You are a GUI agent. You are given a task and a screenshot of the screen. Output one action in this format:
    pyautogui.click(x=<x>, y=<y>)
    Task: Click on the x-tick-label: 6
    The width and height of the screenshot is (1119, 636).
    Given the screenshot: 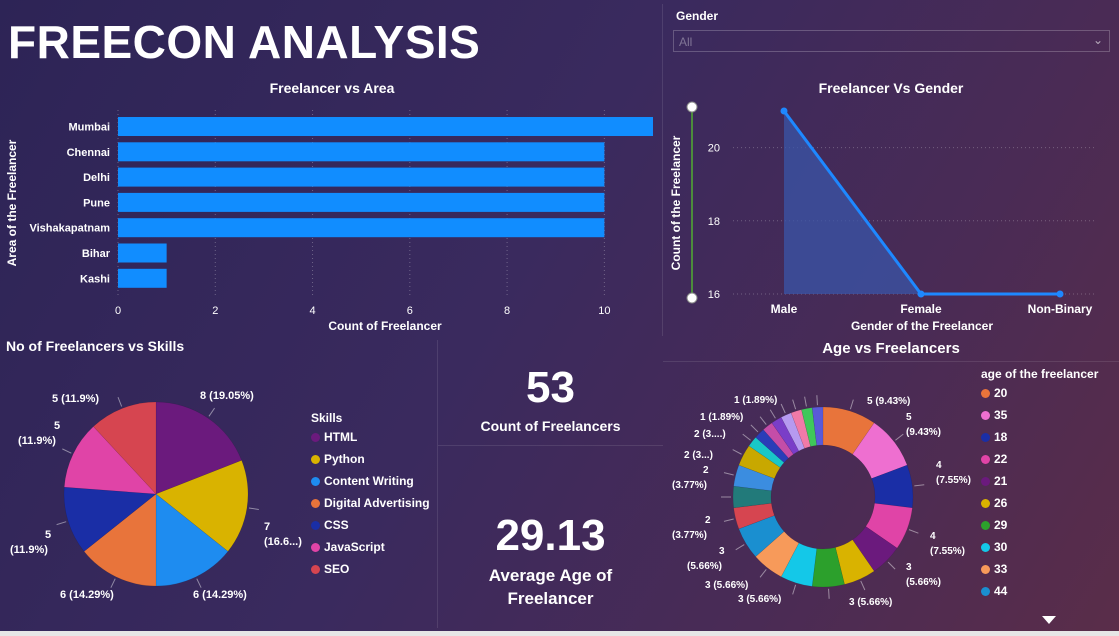 What is the action you would take?
    pyautogui.click(x=410, y=311)
    